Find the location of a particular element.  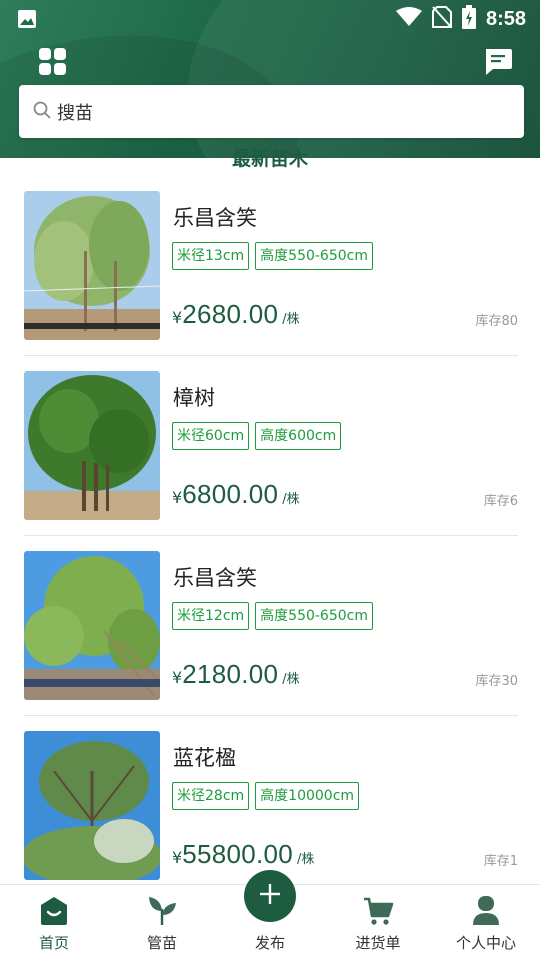

product-tags: 米径28cm 高度10000cm is located at coordinates (266, 796).